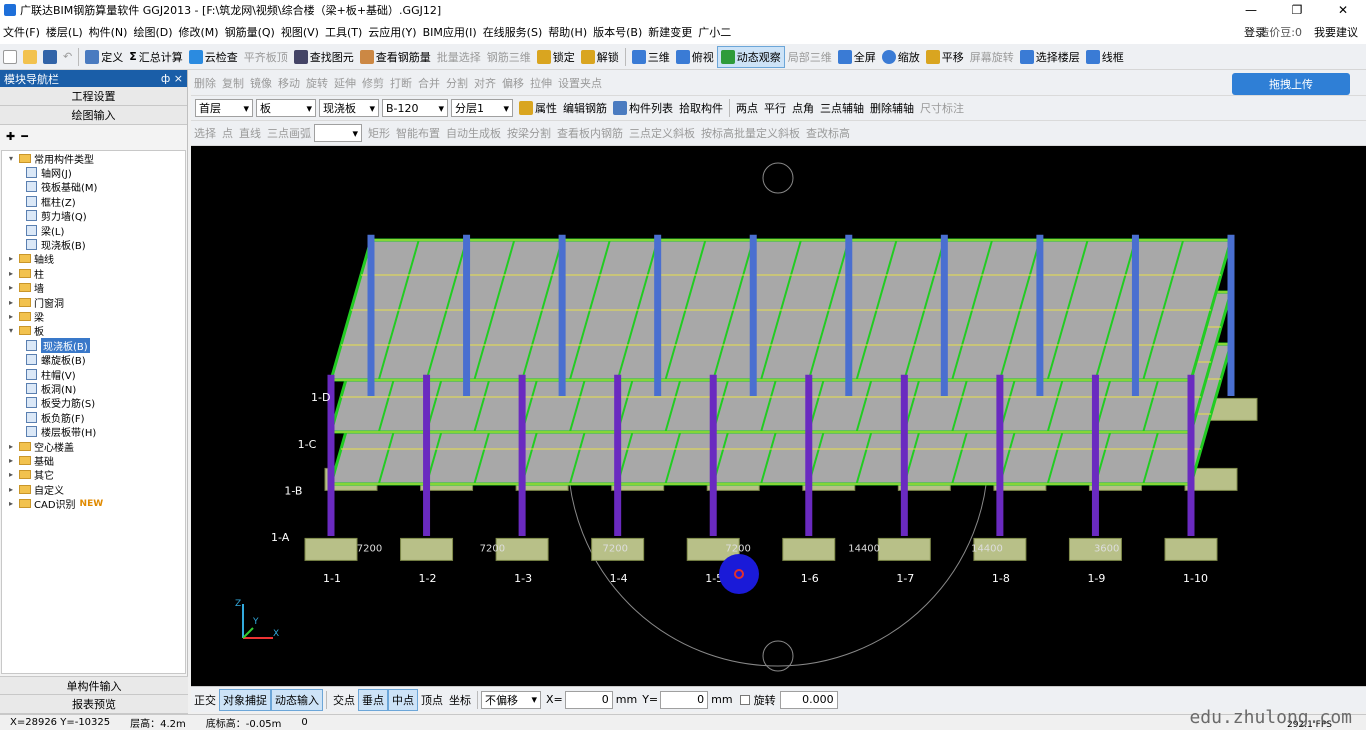 The height and width of the screenshot is (730, 1366). I want to click on select-button: 选择, so click(205, 133).